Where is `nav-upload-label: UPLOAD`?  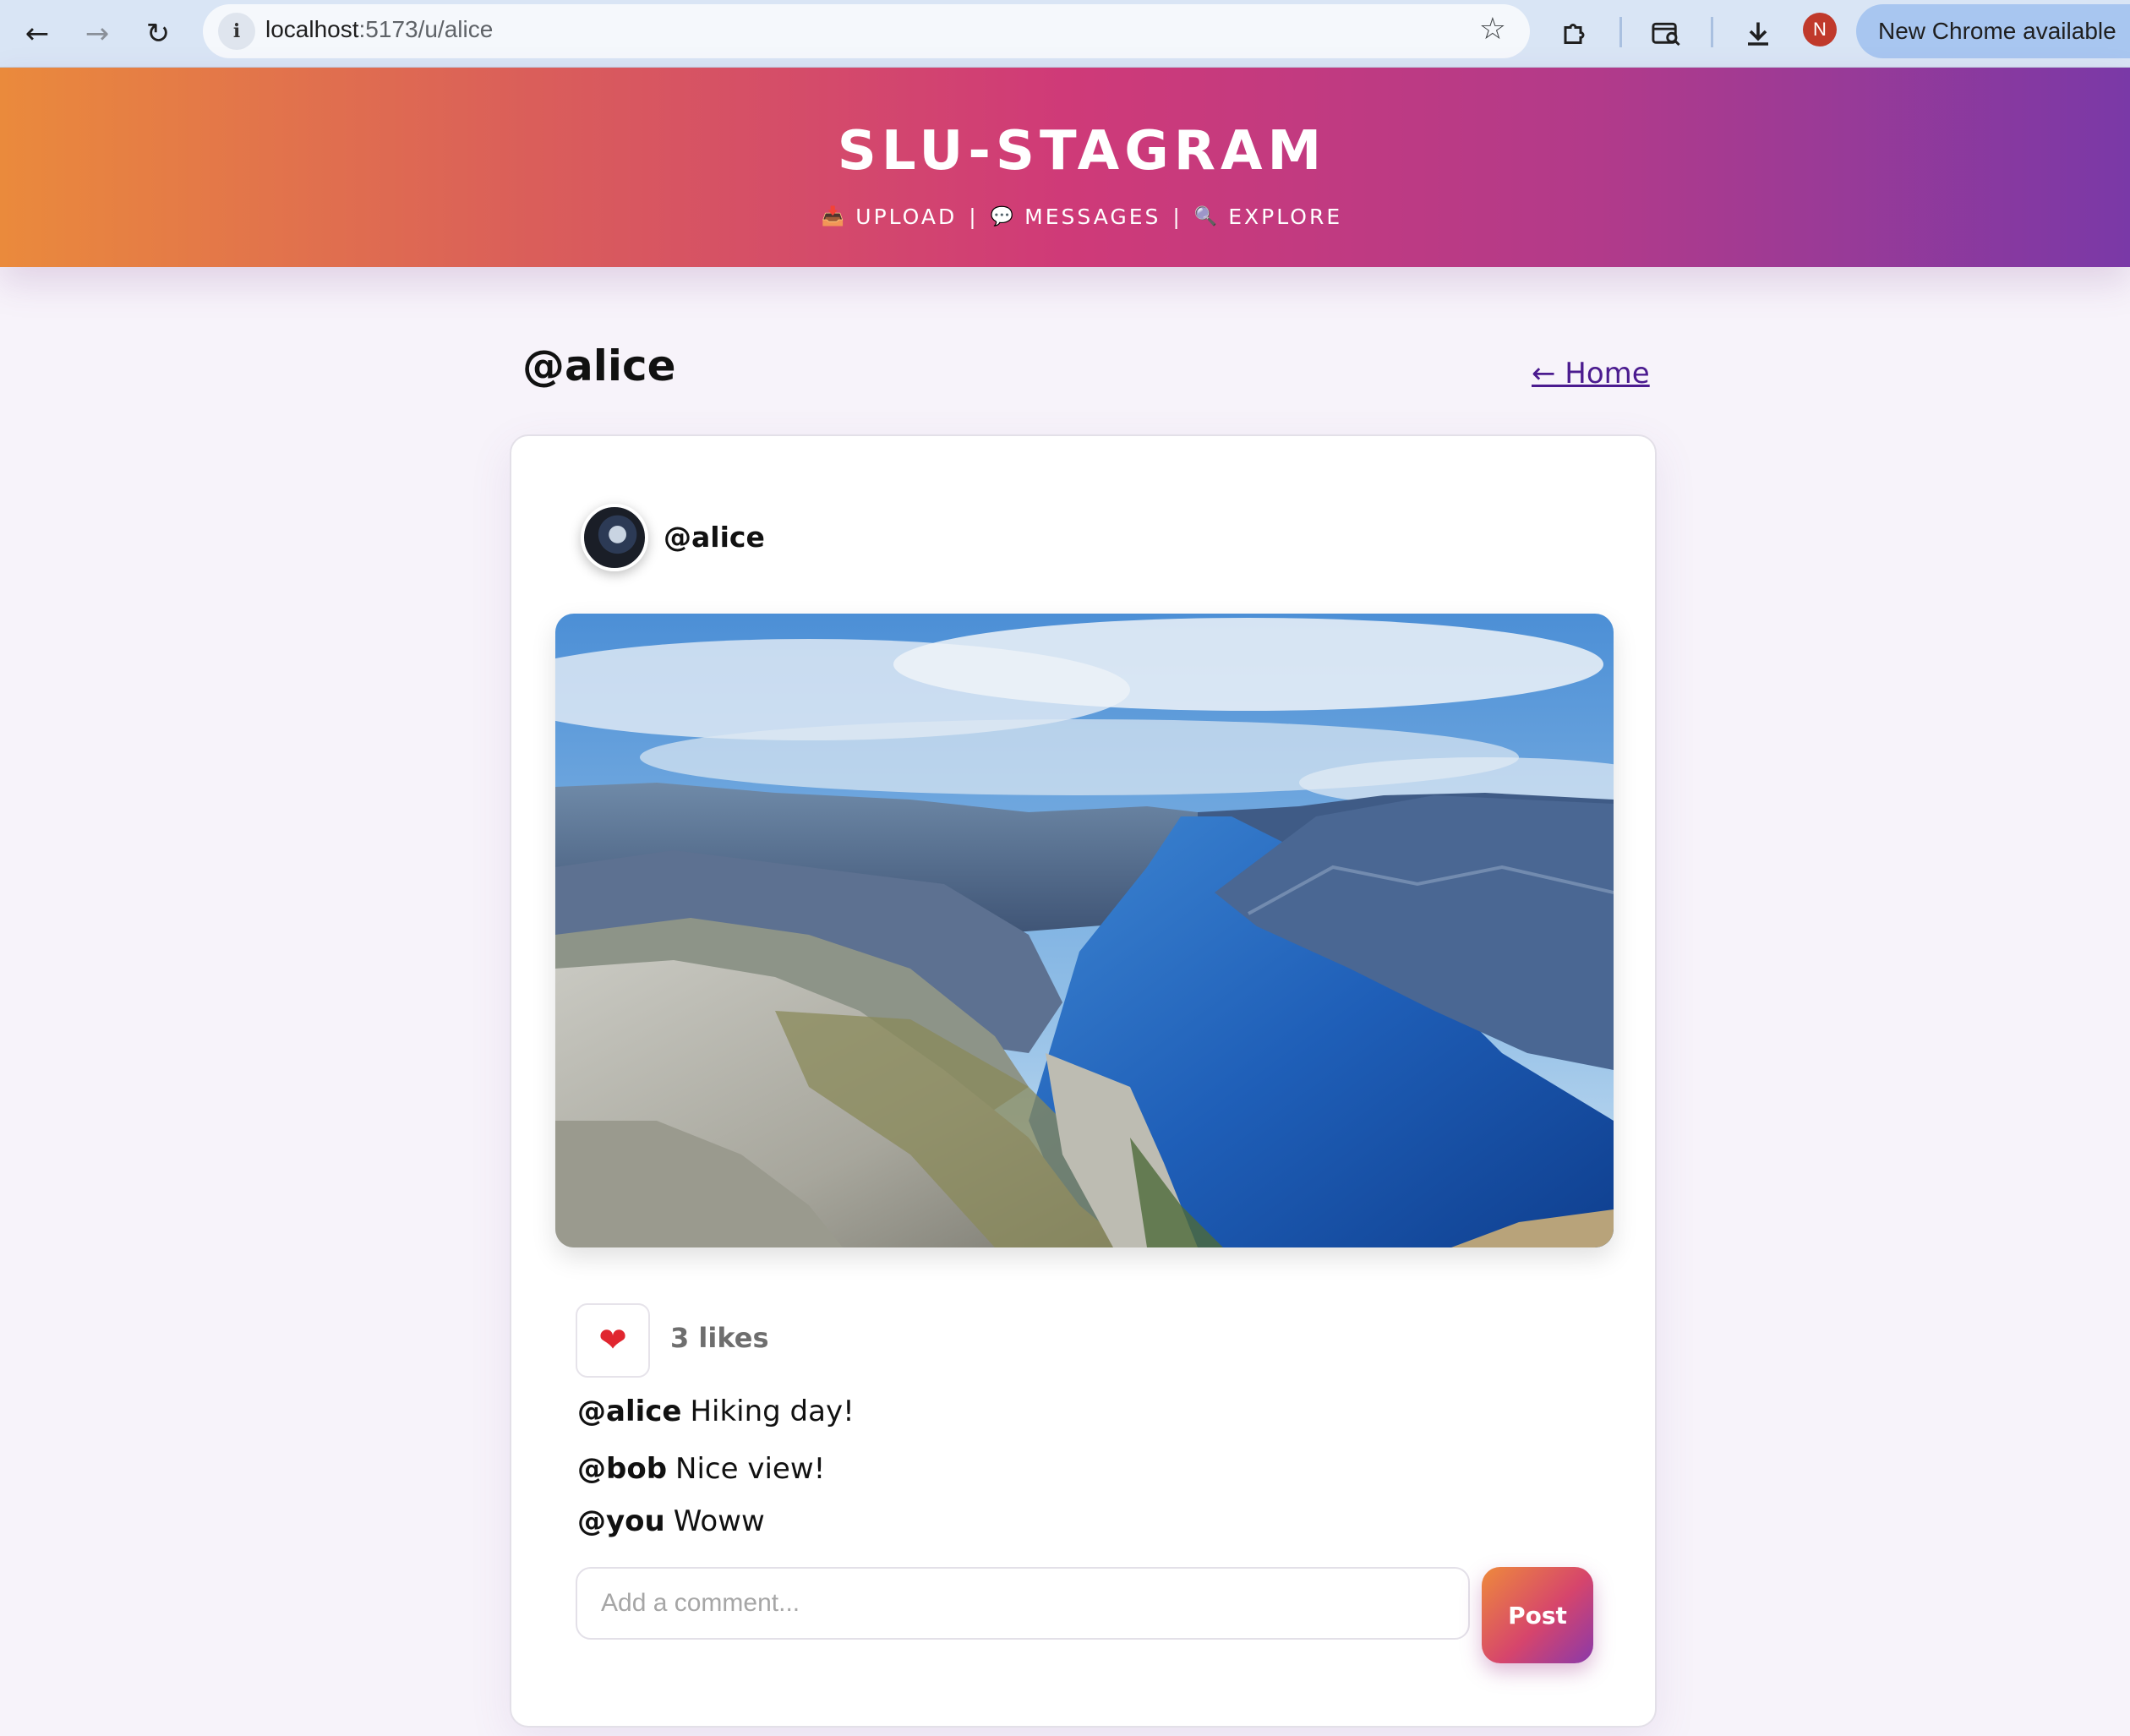
nav-upload-label: UPLOAD is located at coordinates (906, 217).